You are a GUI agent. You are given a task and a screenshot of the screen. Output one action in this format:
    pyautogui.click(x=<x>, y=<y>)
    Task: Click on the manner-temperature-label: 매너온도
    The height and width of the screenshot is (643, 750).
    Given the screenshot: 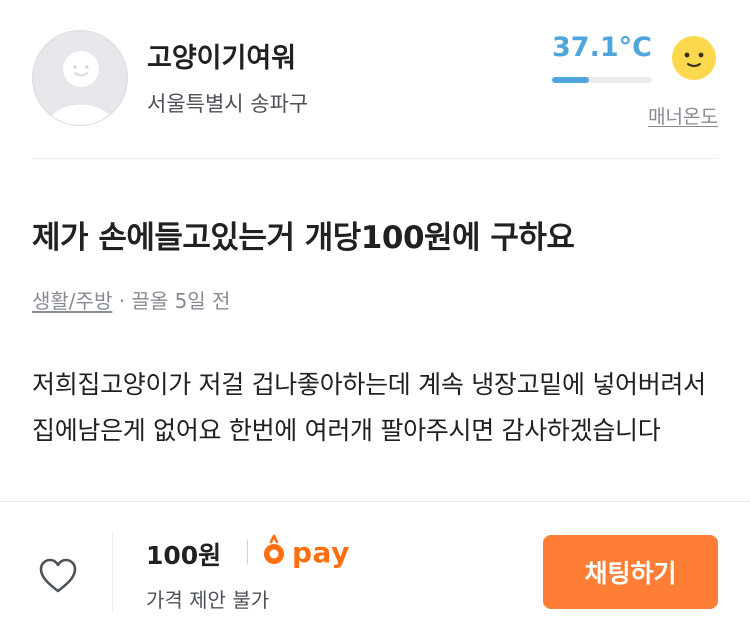 What is the action you would take?
    pyautogui.click(x=683, y=115)
    